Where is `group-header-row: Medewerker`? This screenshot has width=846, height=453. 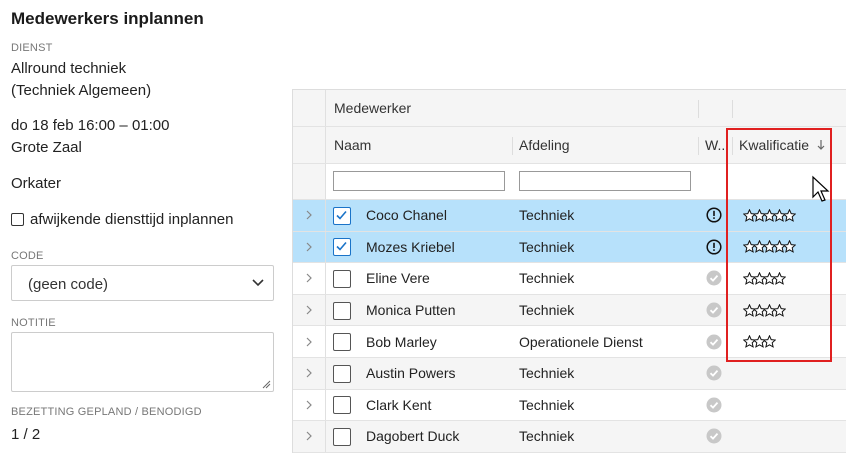
group-header-row: Medewerker is located at coordinates (569, 108).